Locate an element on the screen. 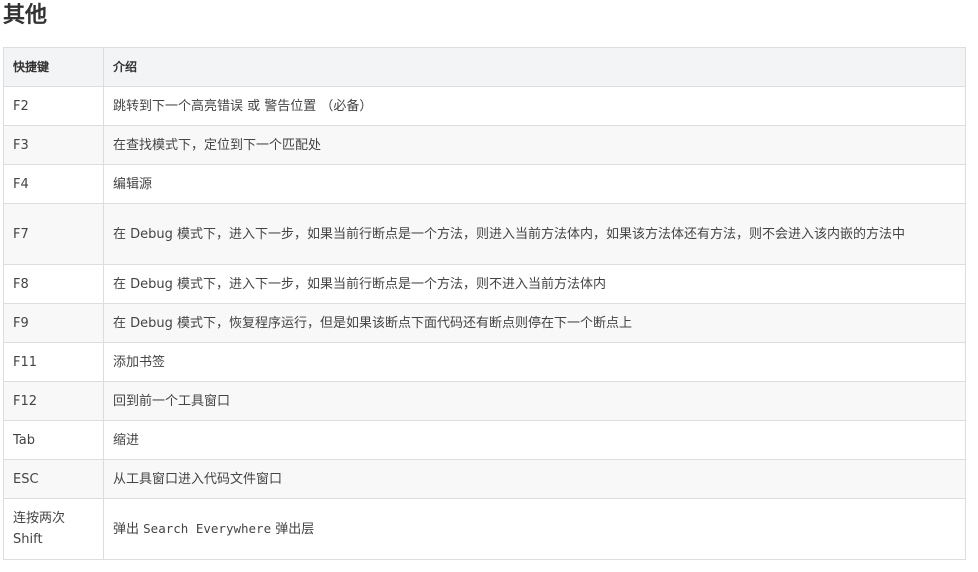 This screenshot has height=572, width=978. section-heading: 其他 is located at coordinates (25, 15).